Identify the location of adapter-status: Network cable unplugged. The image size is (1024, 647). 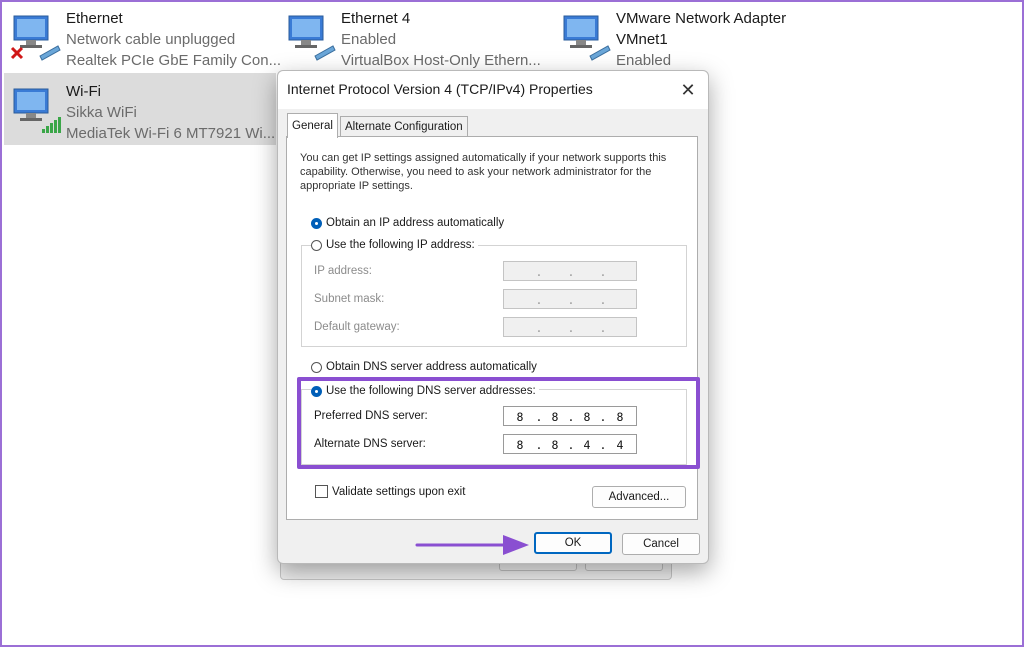
(151, 39).